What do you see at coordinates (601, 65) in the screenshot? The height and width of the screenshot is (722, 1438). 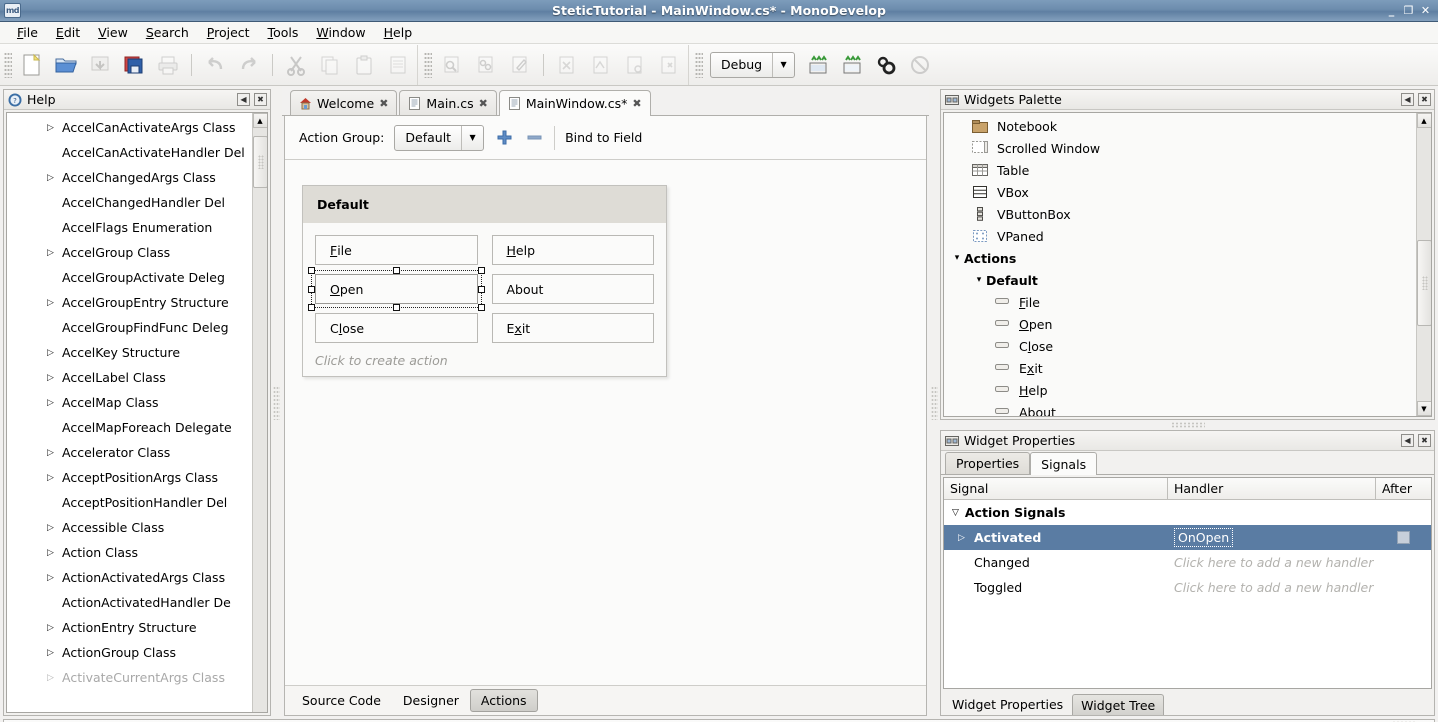 I see `build-project-icon` at bounding box center [601, 65].